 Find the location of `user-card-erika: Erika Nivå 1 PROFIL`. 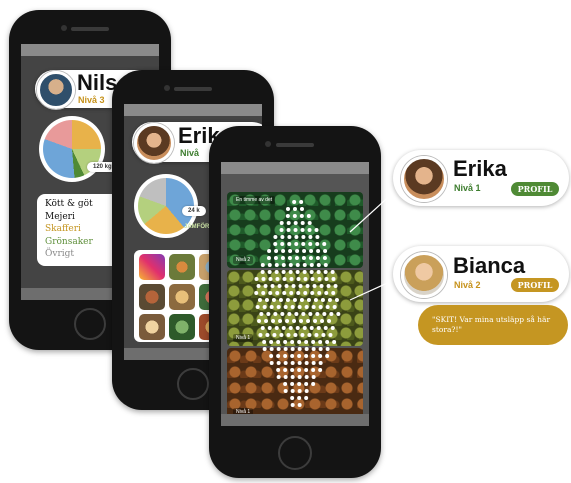

user-card-erika: Erika Nivå 1 PROFIL is located at coordinates (481, 178).